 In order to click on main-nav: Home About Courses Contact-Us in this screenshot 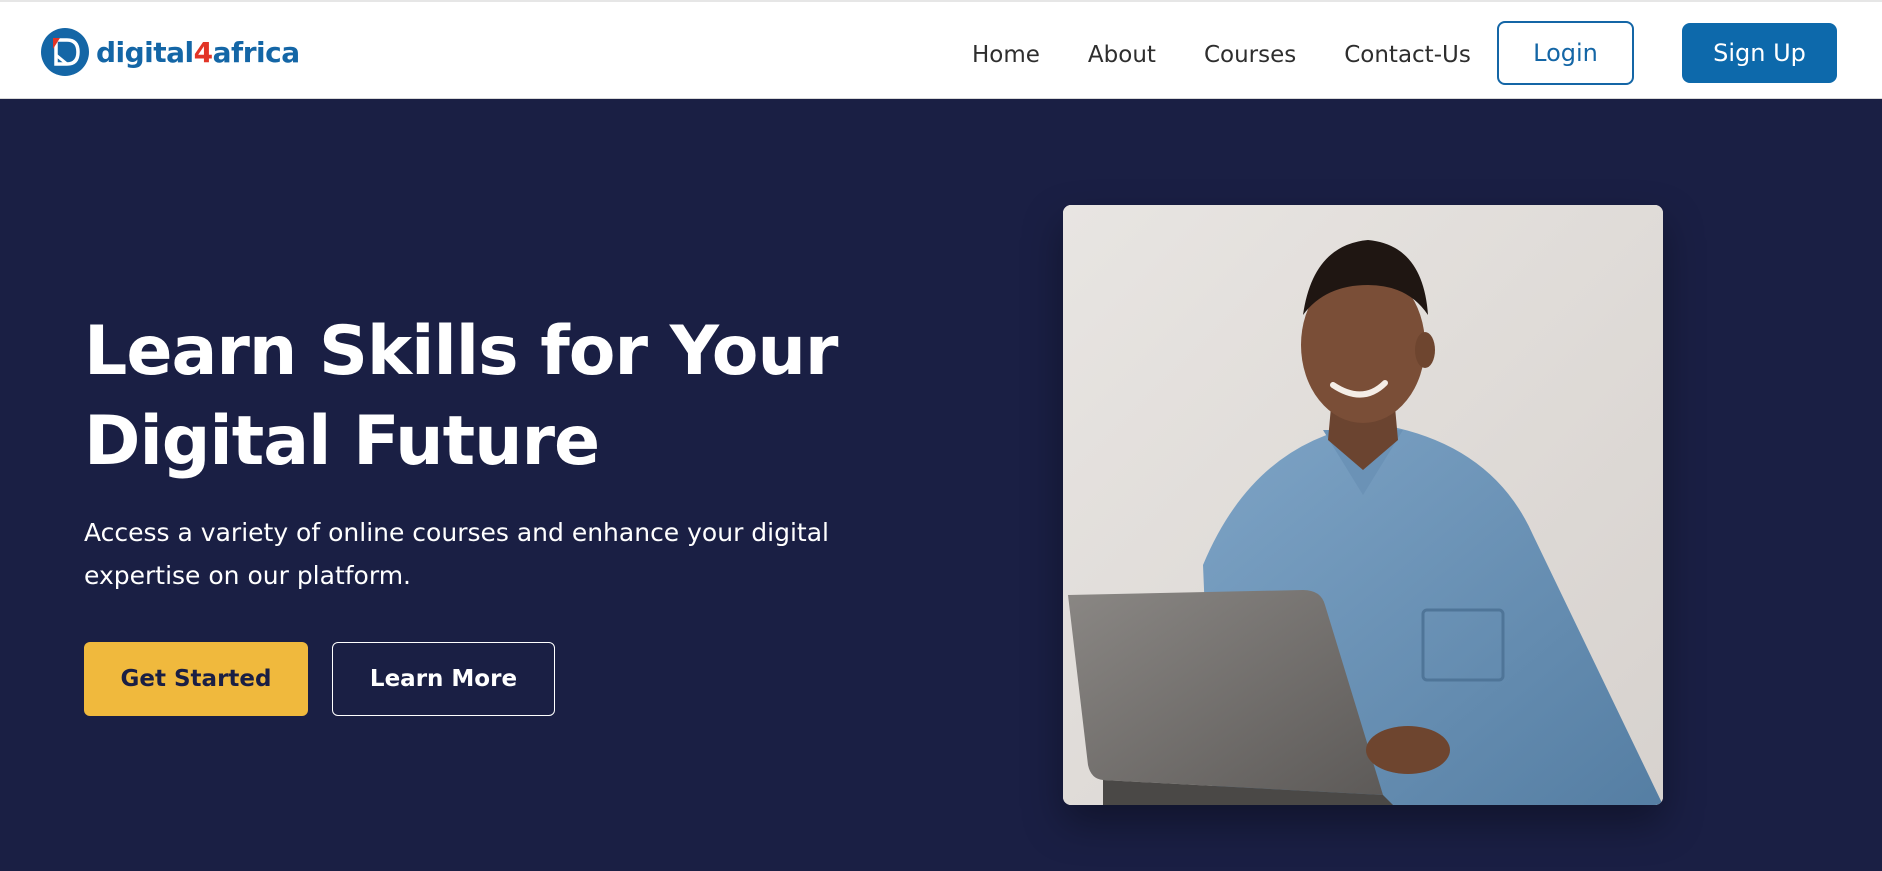, I will do `click(1221, 55)`.